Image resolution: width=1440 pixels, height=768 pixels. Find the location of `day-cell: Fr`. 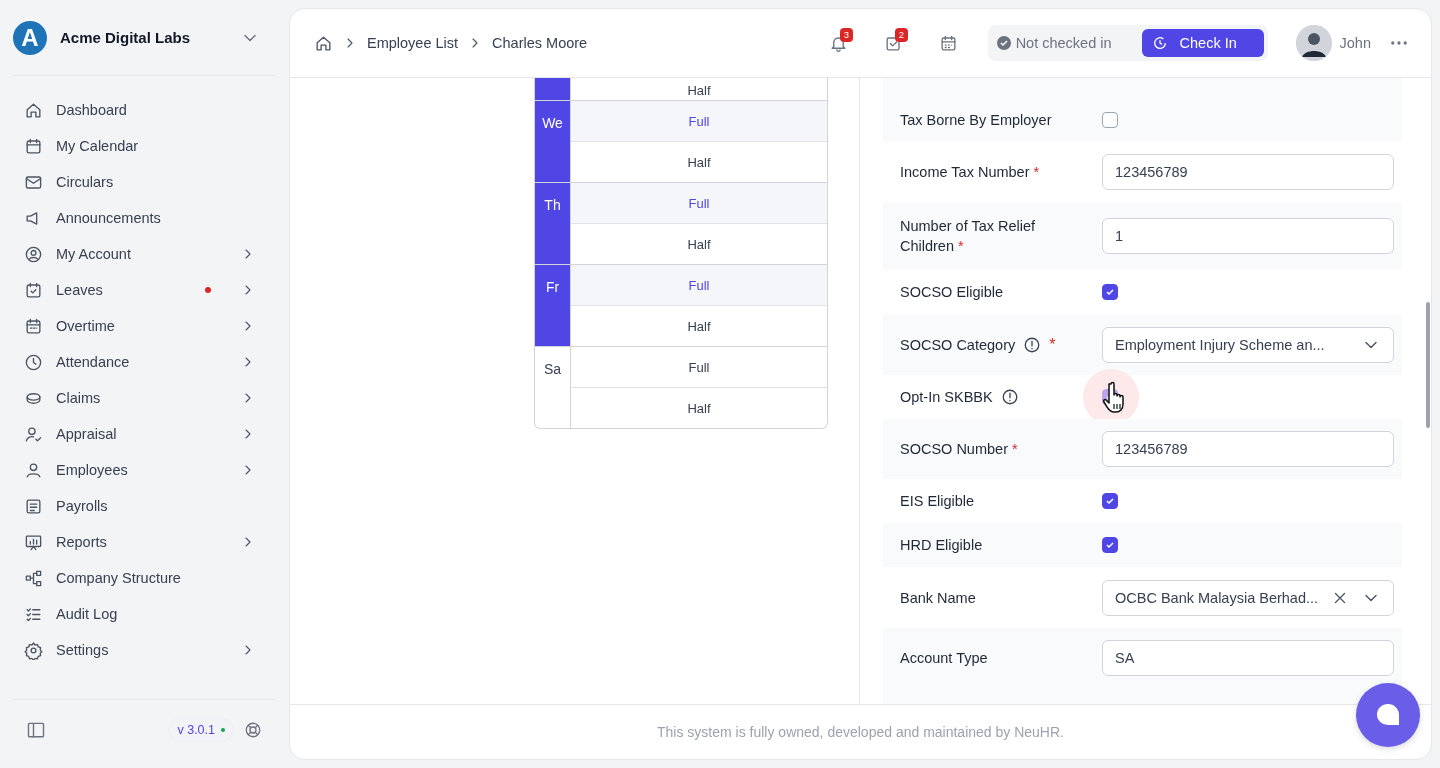

day-cell: Fr is located at coordinates (553, 305).